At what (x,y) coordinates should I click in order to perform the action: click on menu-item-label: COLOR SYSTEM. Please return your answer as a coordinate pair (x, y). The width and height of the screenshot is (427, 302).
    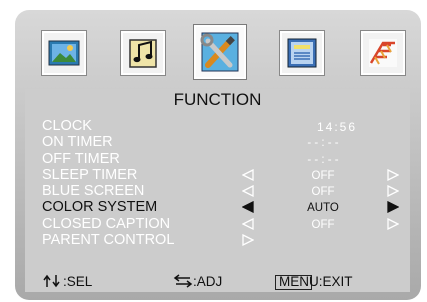
    Looking at the image, I should click on (100, 207).